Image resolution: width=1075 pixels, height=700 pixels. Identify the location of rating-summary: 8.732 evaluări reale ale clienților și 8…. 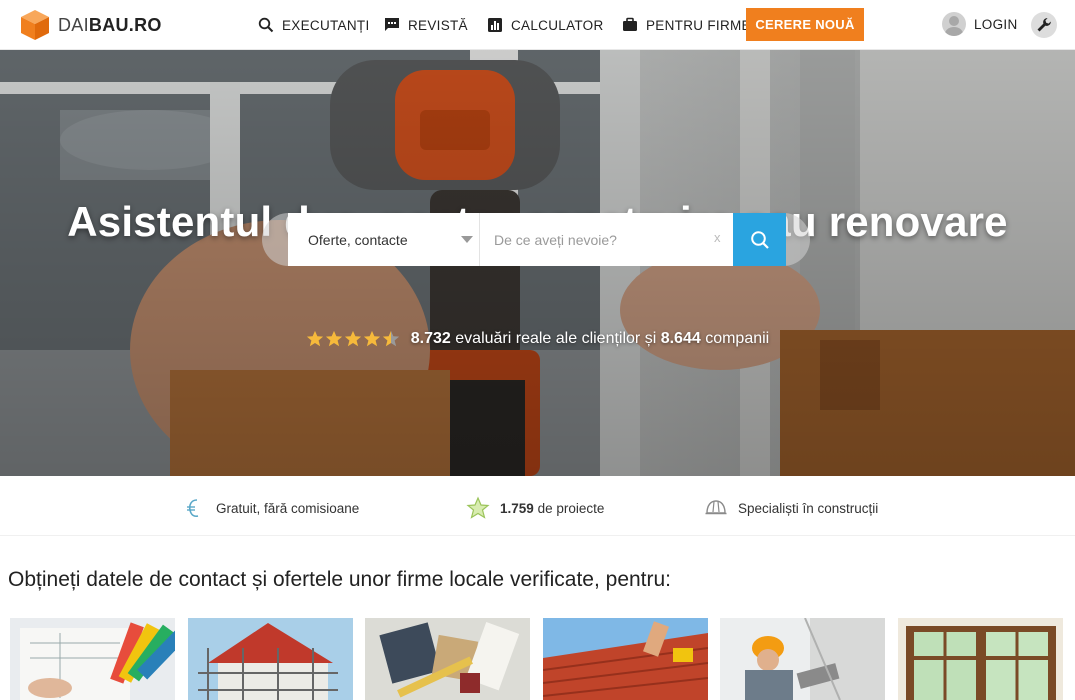
(537, 339).